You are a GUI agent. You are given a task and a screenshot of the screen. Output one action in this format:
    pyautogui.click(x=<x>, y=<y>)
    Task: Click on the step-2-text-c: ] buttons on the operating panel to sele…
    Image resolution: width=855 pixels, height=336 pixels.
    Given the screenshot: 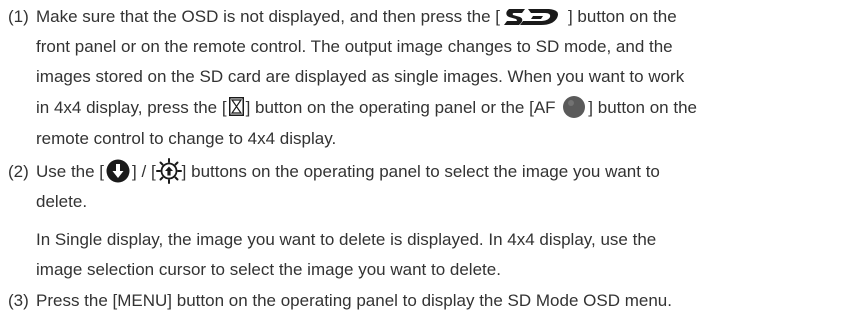 What is the action you would take?
    pyautogui.click(x=420, y=171)
    